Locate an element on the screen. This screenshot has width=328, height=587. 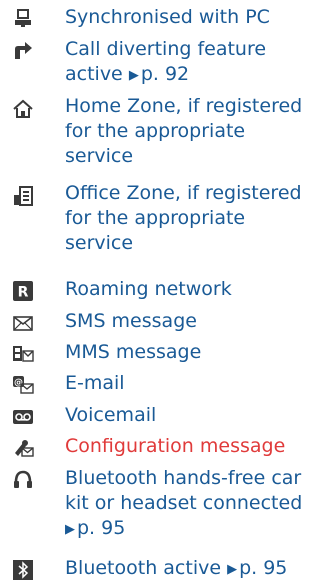
item-text-line: Roaming network is located at coordinates (148, 289).